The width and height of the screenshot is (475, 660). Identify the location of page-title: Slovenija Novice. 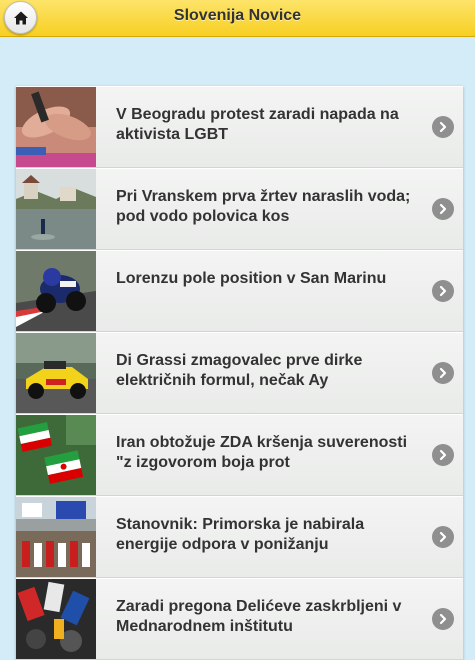
(237, 15).